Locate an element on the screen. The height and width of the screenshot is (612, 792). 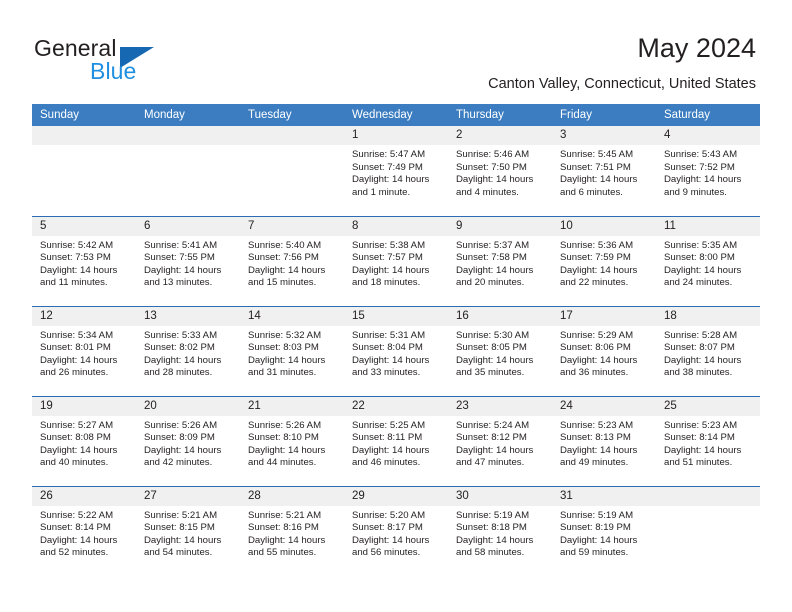
sunrise-text: Sunrise: 5:32 AM is located at coordinates (285, 335).